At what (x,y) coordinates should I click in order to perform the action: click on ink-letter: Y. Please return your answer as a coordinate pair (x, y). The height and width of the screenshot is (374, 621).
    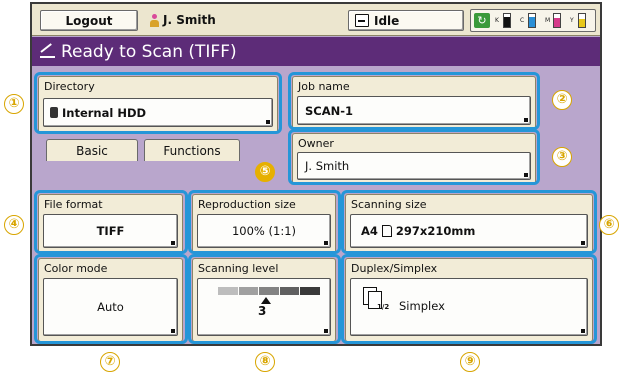
    Looking at the image, I should click on (572, 20).